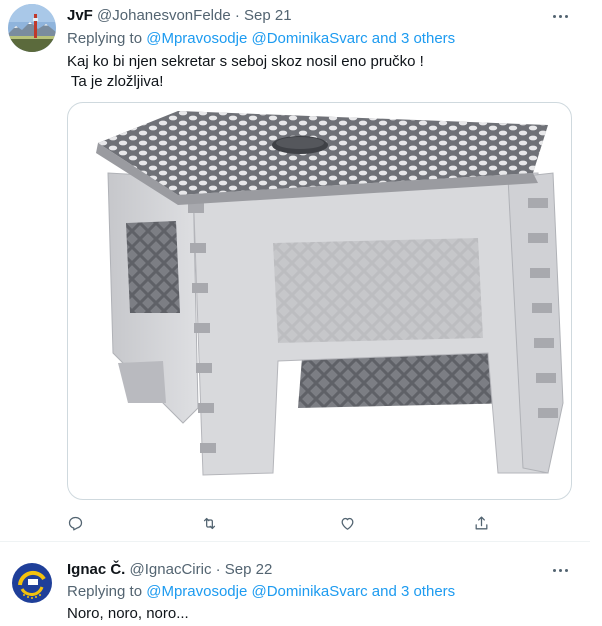 The width and height of the screenshot is (602, 626). I want to click on retweet-icon, so click(209, 523).